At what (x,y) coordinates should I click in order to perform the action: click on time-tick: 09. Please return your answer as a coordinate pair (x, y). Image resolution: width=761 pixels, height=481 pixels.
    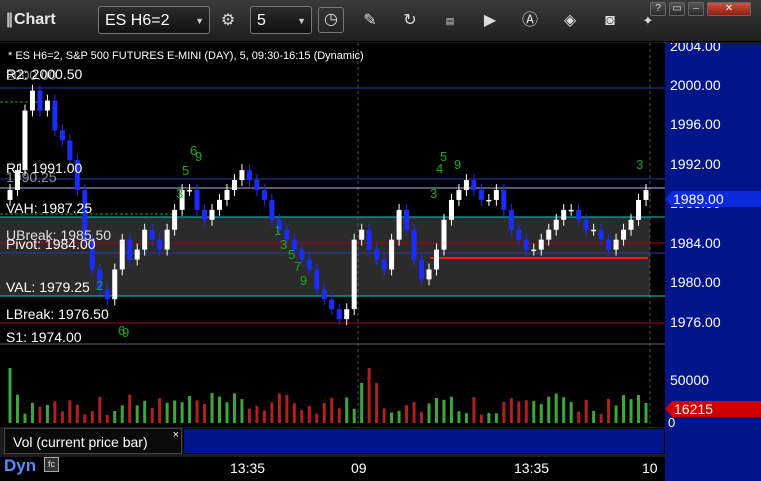
    Looking at the image, I should click on (359, 468).